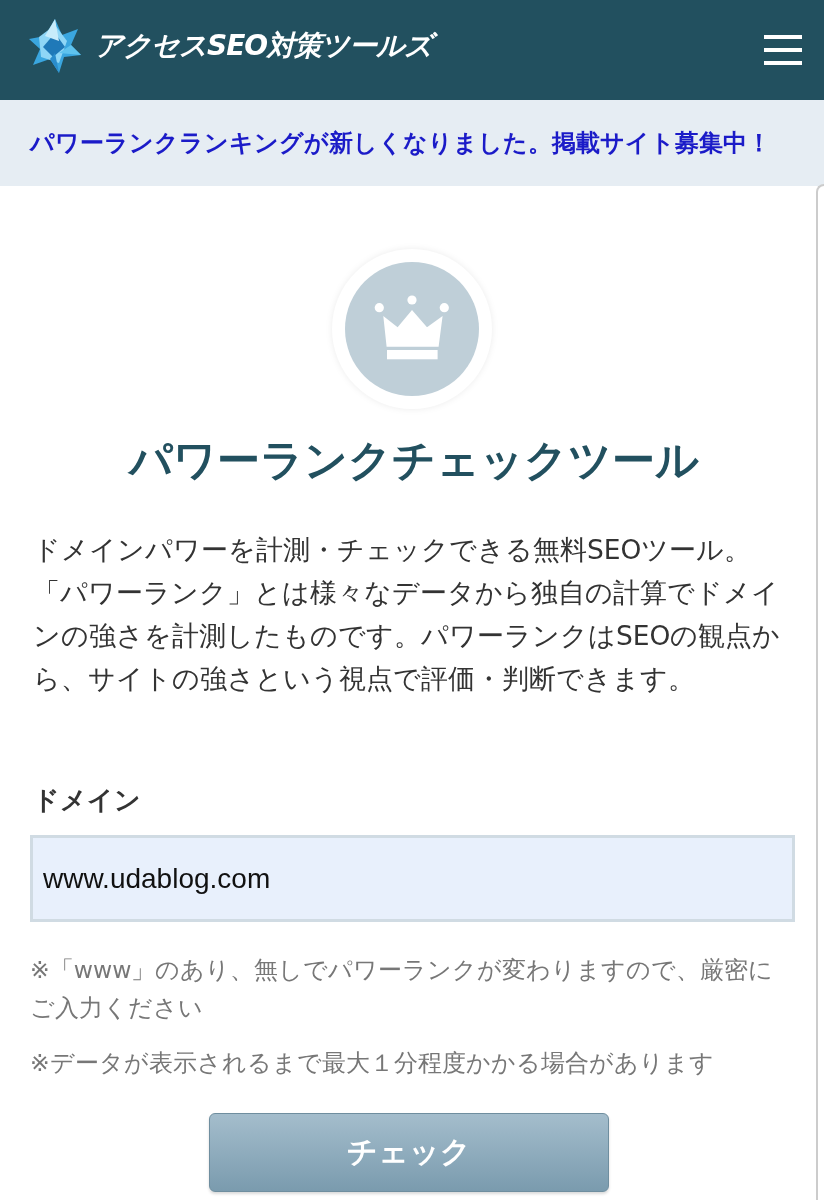  Describe the element at coordinates (87, 800) in the screenshot. I see `domain-label: ドメイン` at that location.